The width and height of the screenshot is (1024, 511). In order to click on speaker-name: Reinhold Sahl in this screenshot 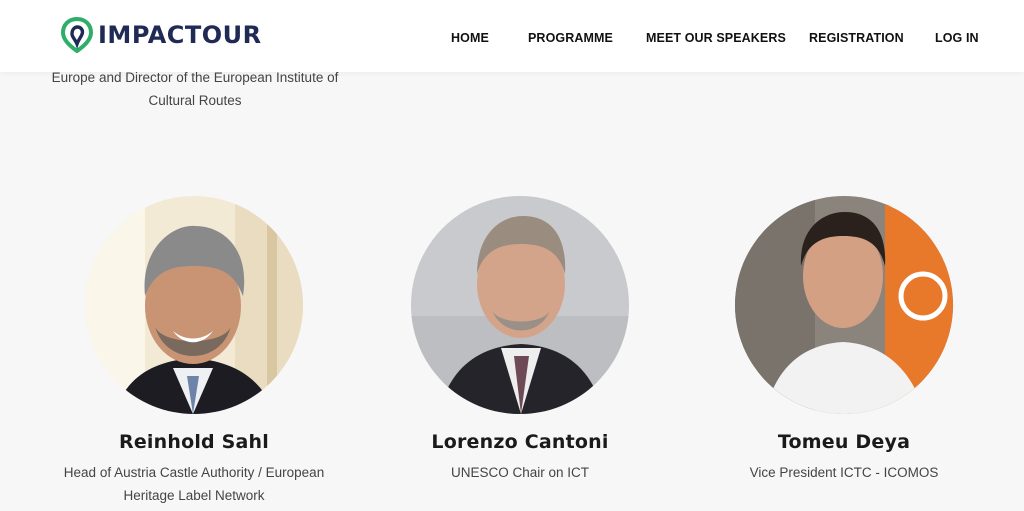, I will do `click(193, 442)`.